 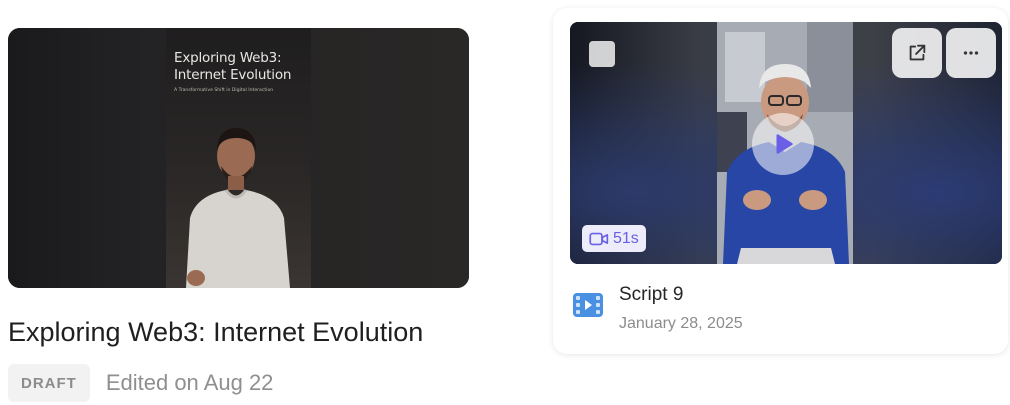 I want to click on external-link-icon, so click(x=917, y=52).